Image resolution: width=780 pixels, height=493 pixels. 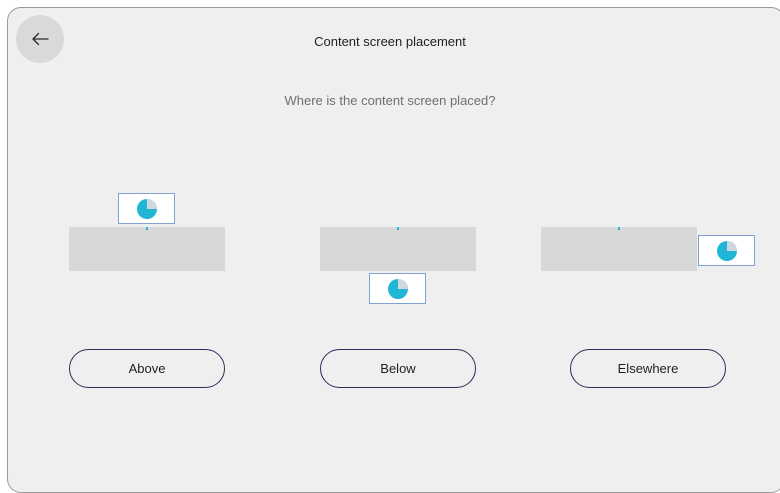 What do you see at coordinates (398, 368) in the screenshot?
I see `below-button: Below` at bounding box center [398, 368].